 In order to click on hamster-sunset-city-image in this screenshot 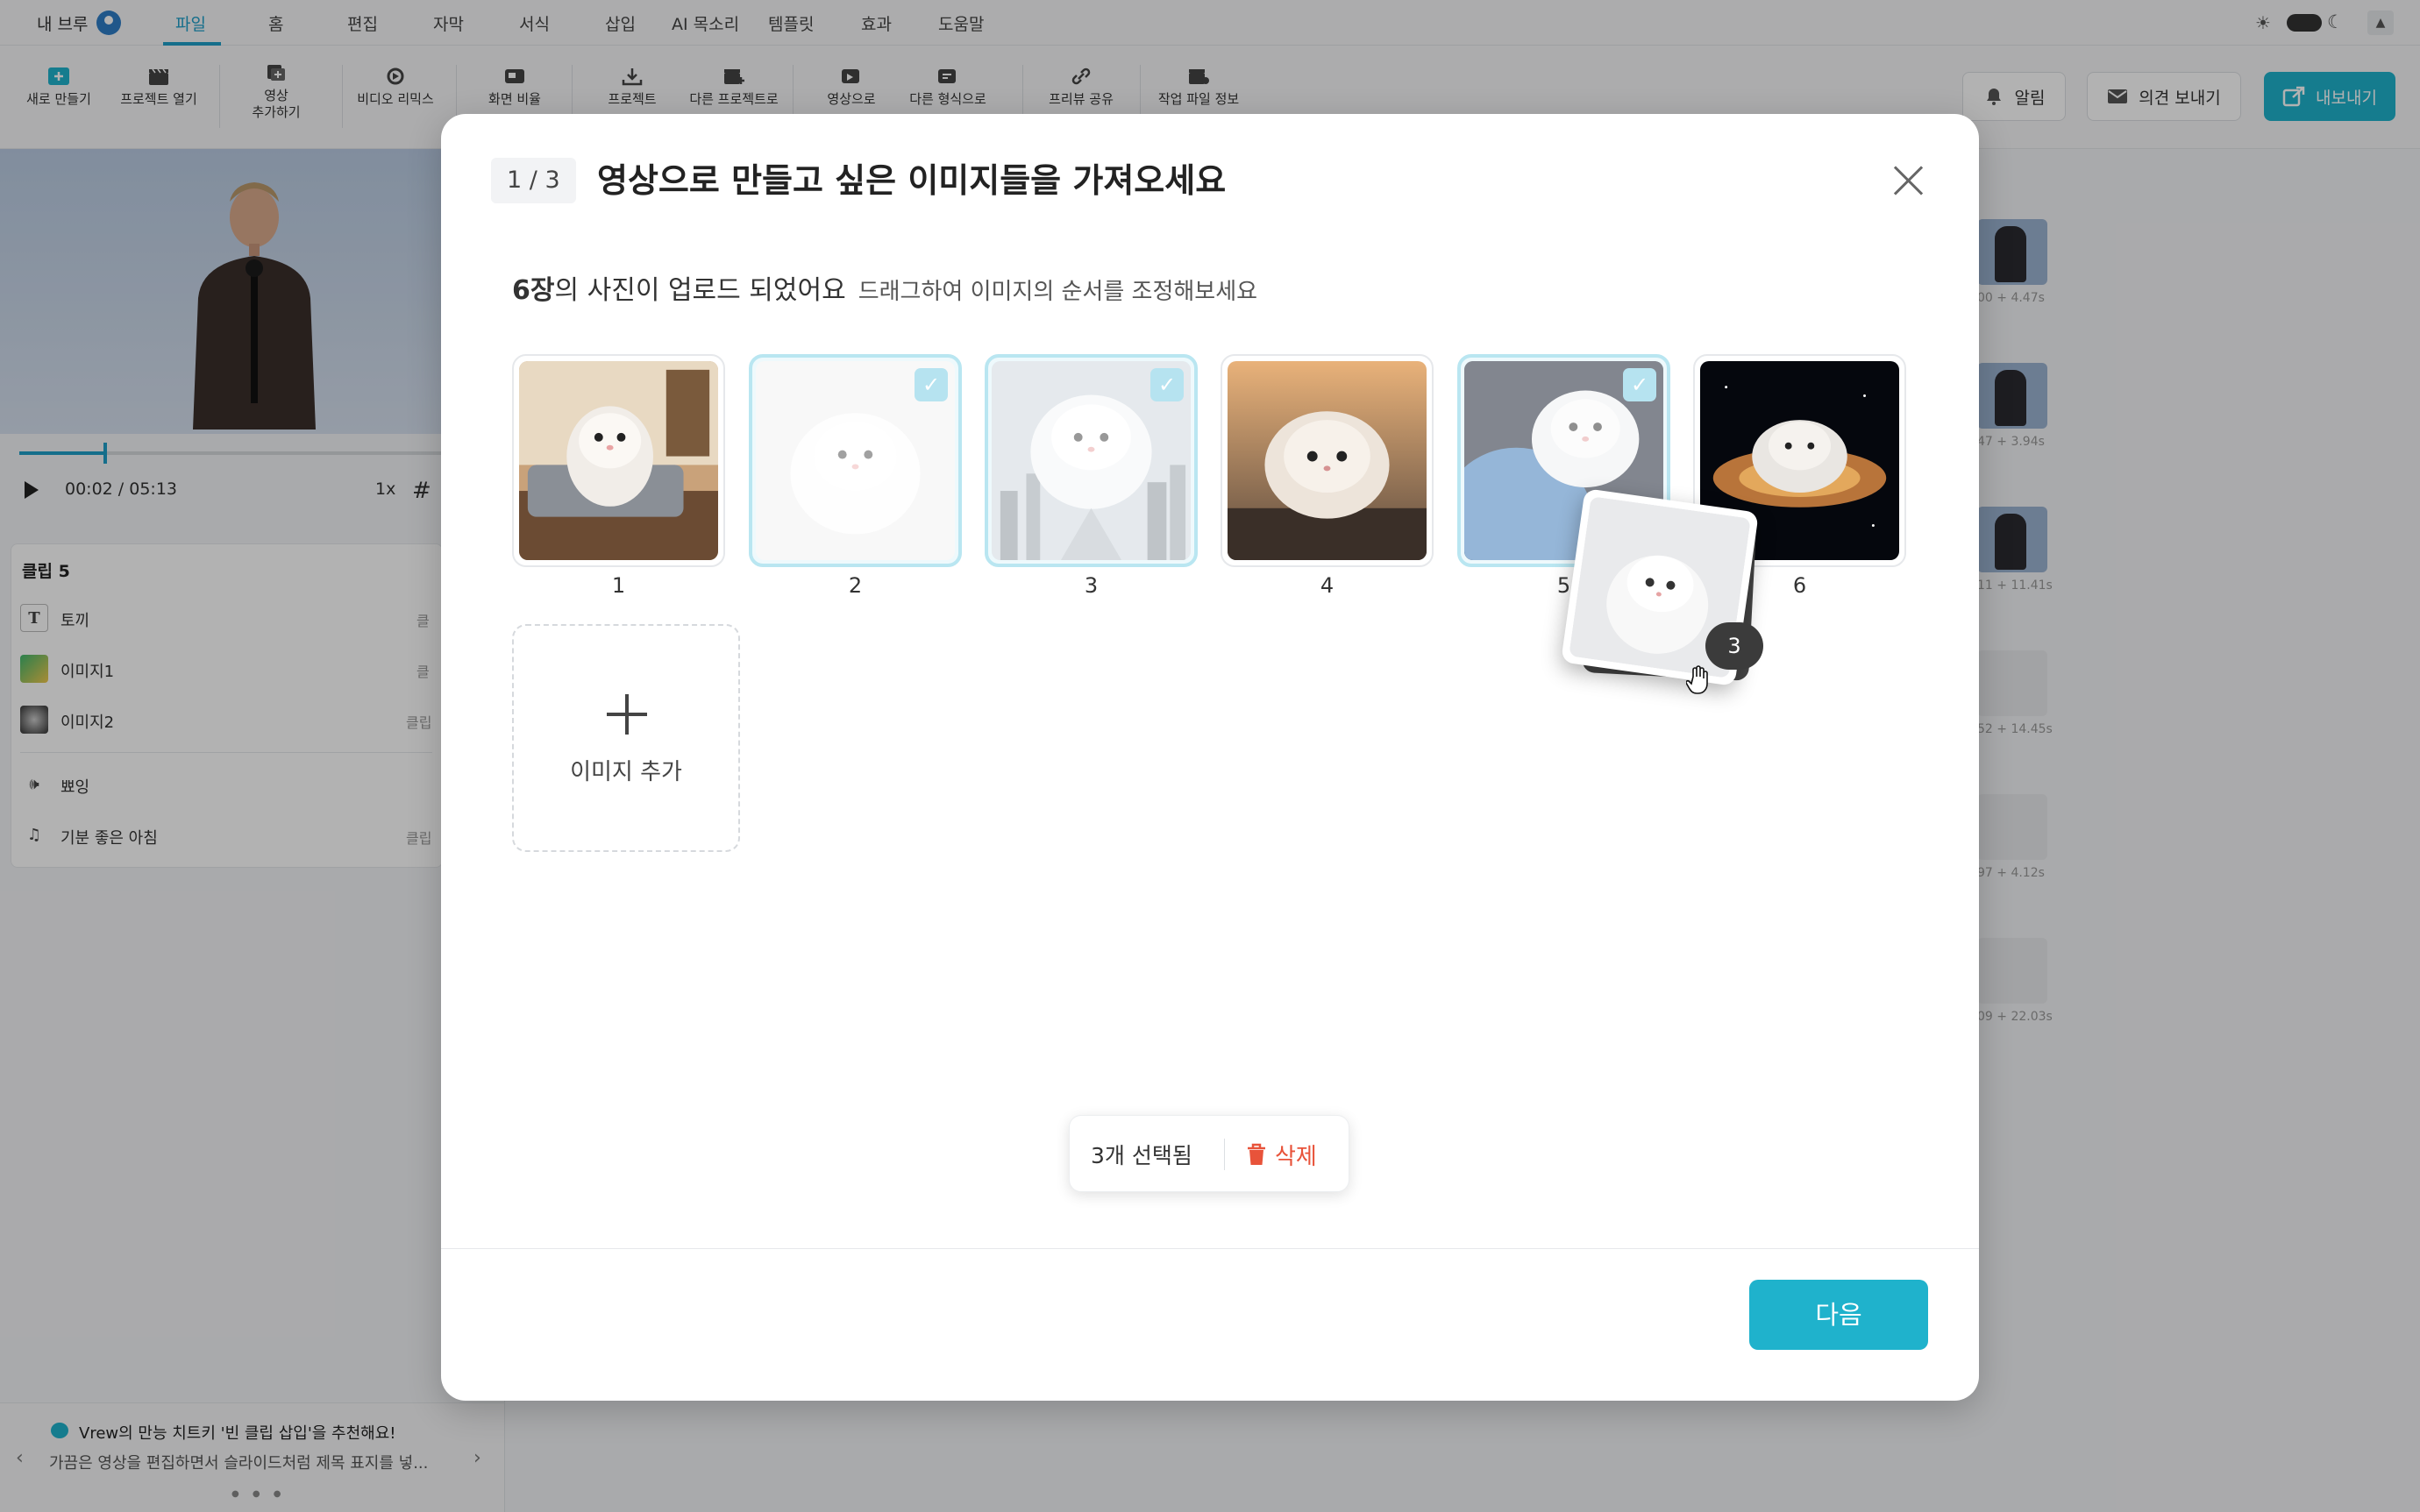, I will do `click(1327, 460)`.